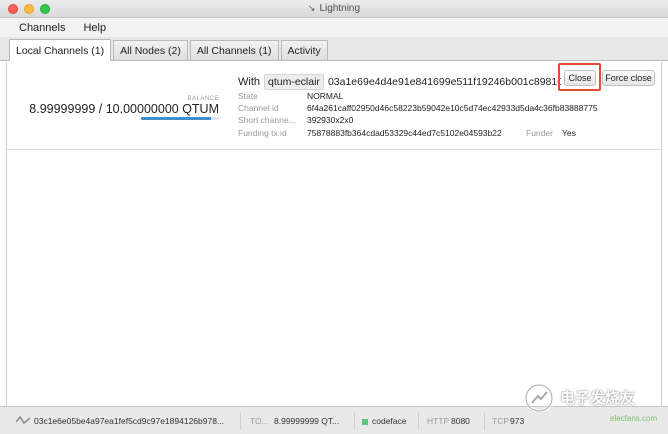 This screenshot has height=434, width=668. What do you see at coordinates (330, 120) in the screenshot?
I see `short-channel-value: 392930x2x0` at bounding box center [330, 120].